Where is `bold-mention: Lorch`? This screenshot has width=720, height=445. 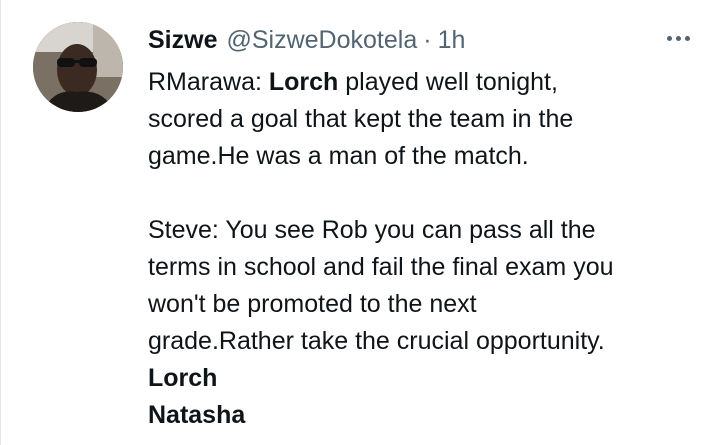
bold-mention: Lorch is located at coordinates (303, 82).